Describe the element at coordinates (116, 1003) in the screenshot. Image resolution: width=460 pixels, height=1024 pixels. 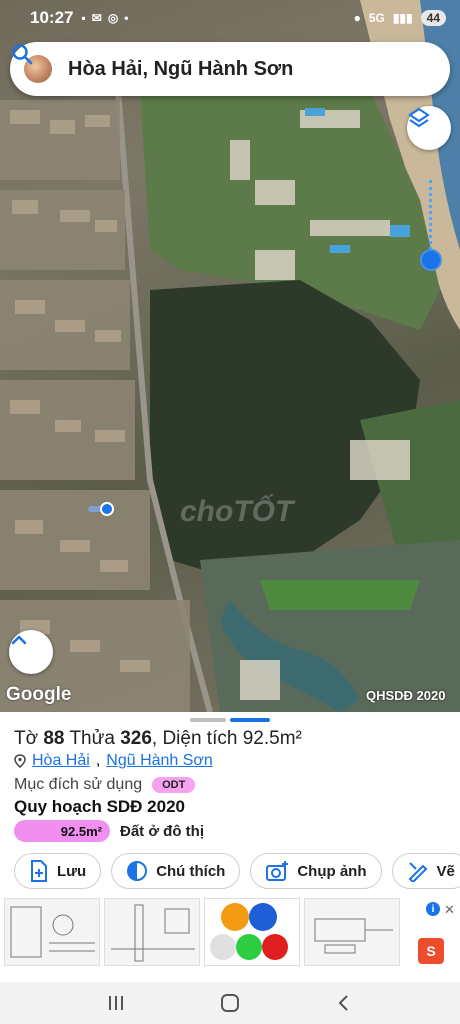
I see `recent-apps-icon` at that location.